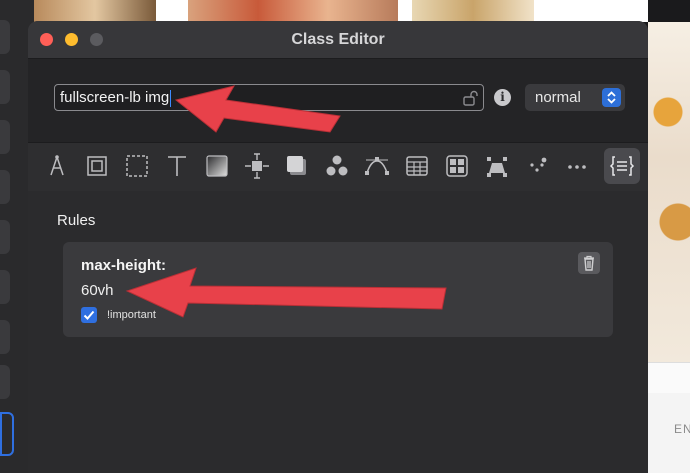 This screenshot has height=473, width=690. Describe the element at coordinates (71, 39) in the screenshot. I see `minimize-button` at that location.